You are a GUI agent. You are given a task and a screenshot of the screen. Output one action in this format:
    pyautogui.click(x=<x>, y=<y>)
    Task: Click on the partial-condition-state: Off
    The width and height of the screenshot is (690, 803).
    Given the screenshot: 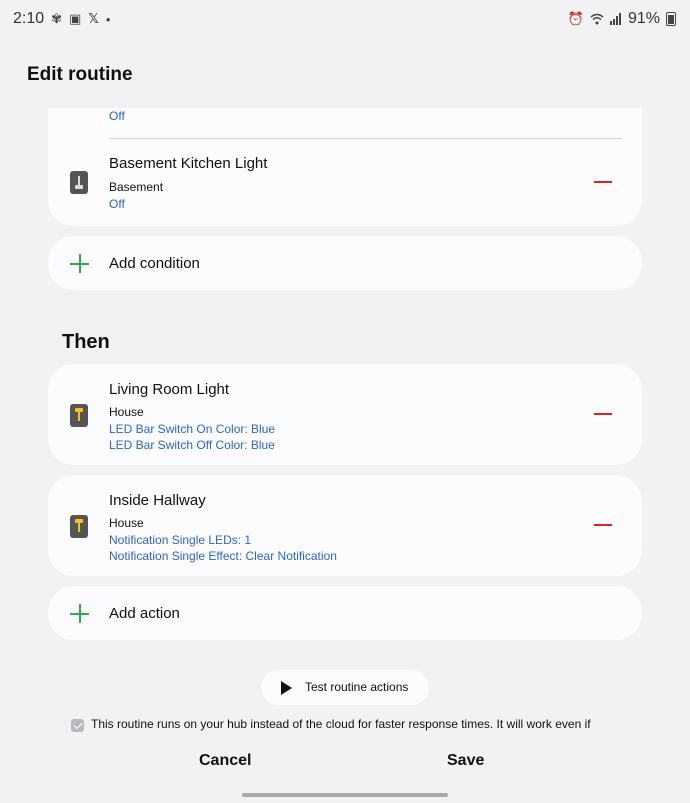 What is the action you would take?
    pyautogui.click(x=117, y=116)
    